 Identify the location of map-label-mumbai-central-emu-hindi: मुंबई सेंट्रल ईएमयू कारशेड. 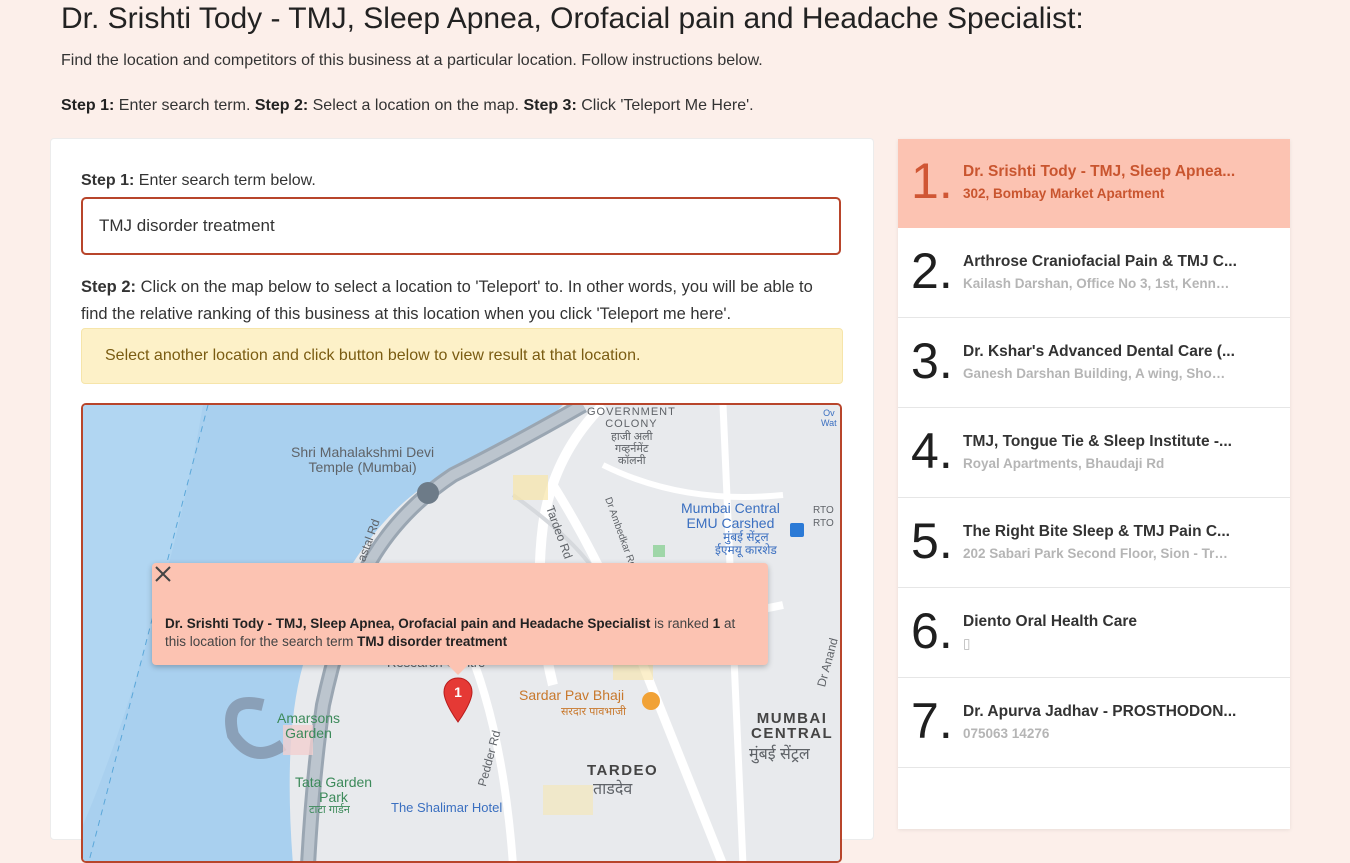
(746, 543).